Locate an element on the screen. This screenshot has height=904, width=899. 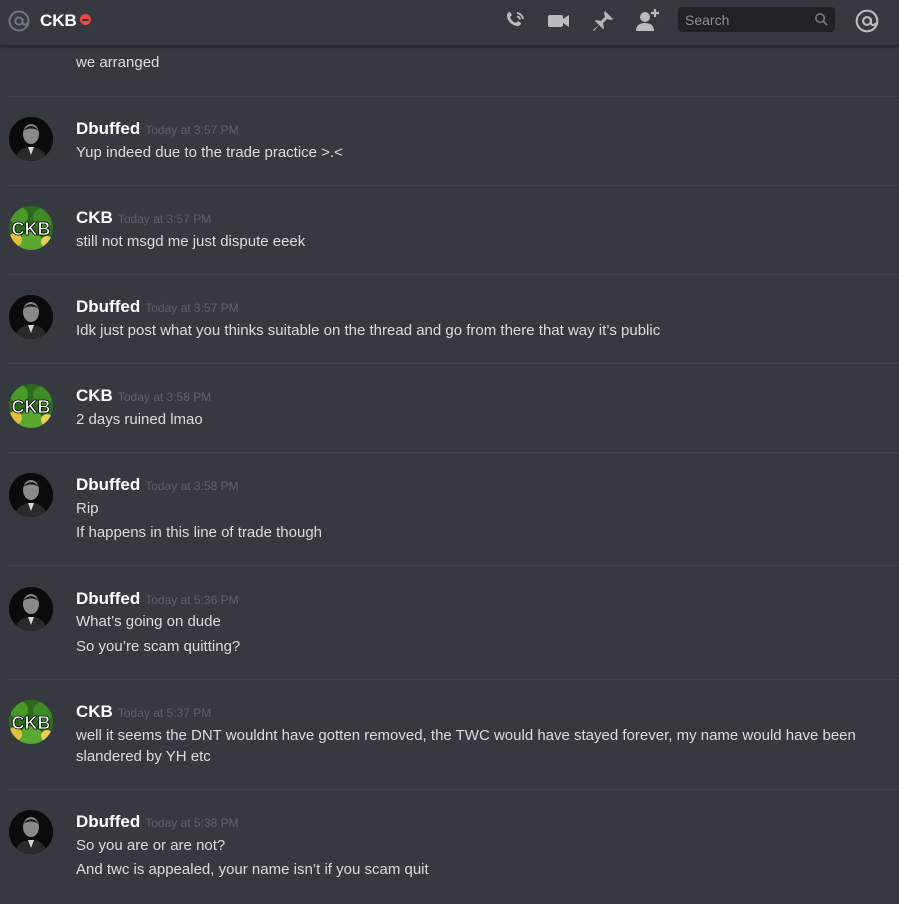
message-text: So you are or are not? is located at coordinates (151, 845).